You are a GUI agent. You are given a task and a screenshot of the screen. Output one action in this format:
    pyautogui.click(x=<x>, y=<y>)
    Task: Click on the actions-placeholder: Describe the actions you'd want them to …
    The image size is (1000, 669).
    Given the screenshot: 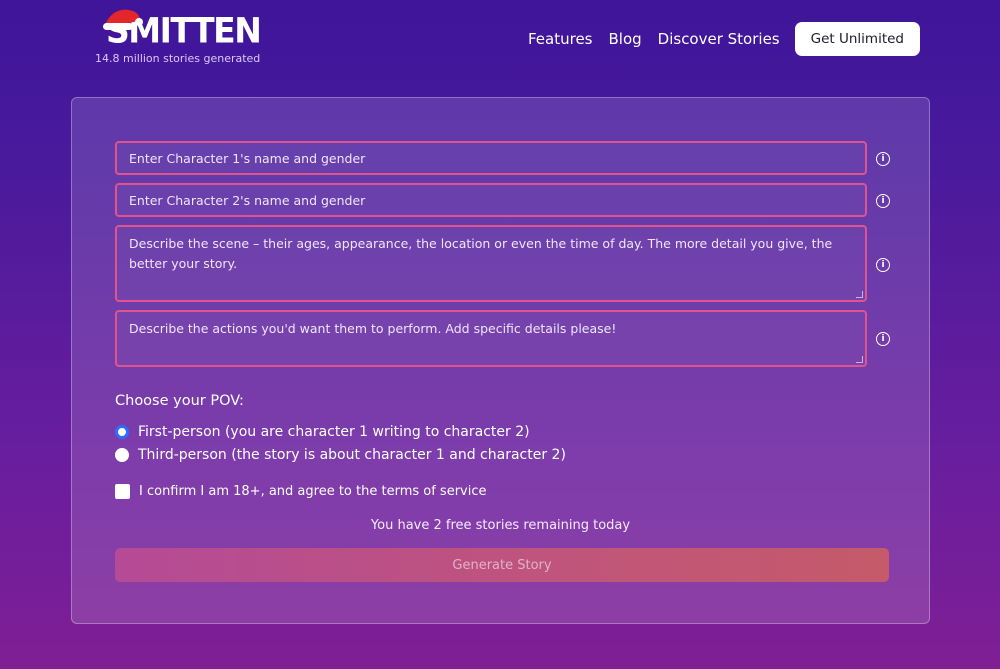 What is the action you would take?
    pyautogui.click(x=373, y=328)
    